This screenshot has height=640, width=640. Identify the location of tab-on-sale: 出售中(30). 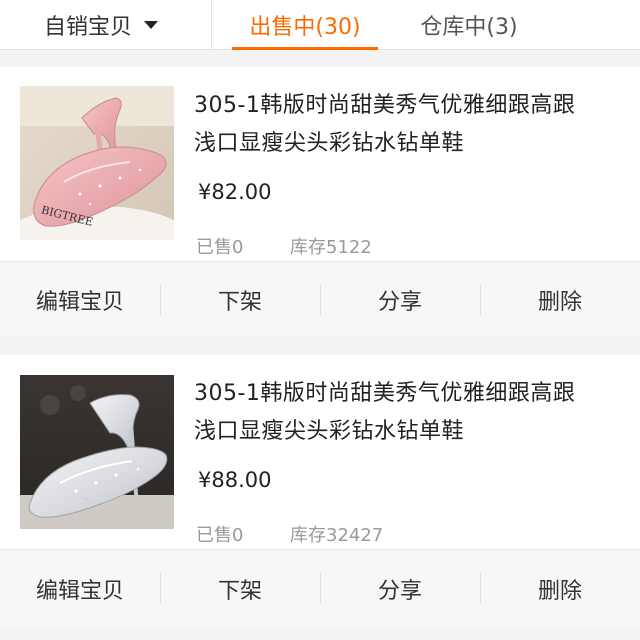
(305, 25).